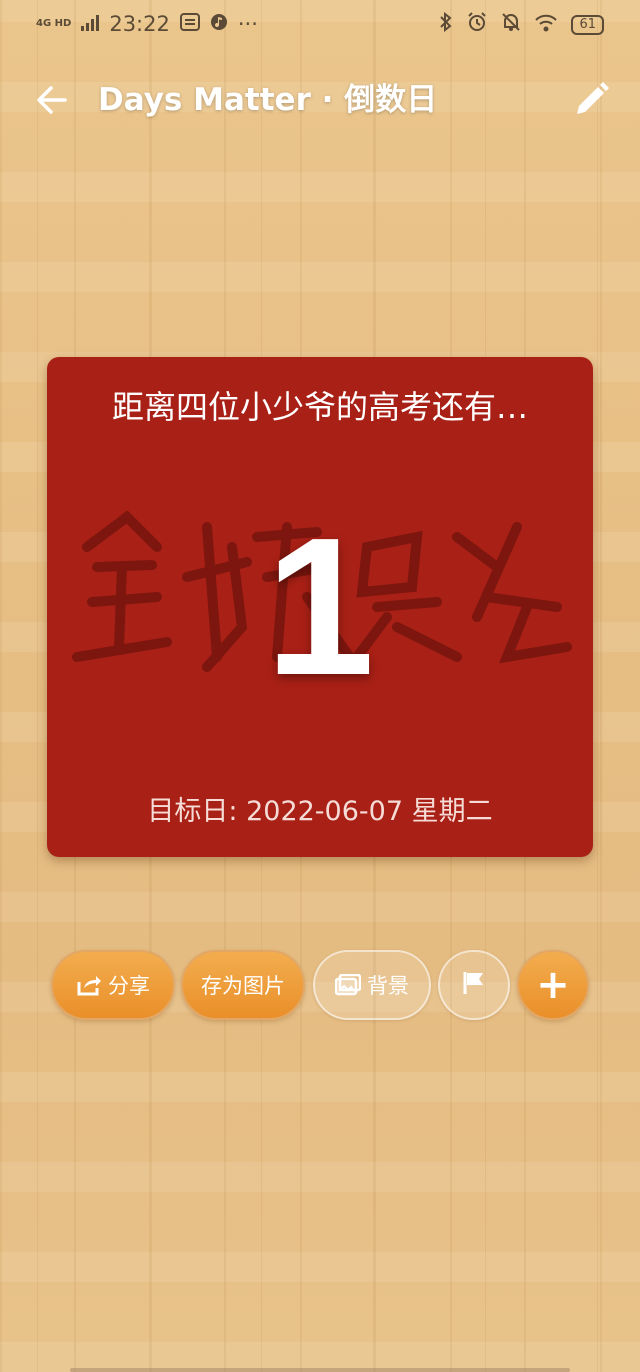 This screenshot has height=1372, width=640. What do you see at coordinates (54, 23) in the screenshot?
I see `network-indicator: 4G HD` at bounding box center [54, 23].